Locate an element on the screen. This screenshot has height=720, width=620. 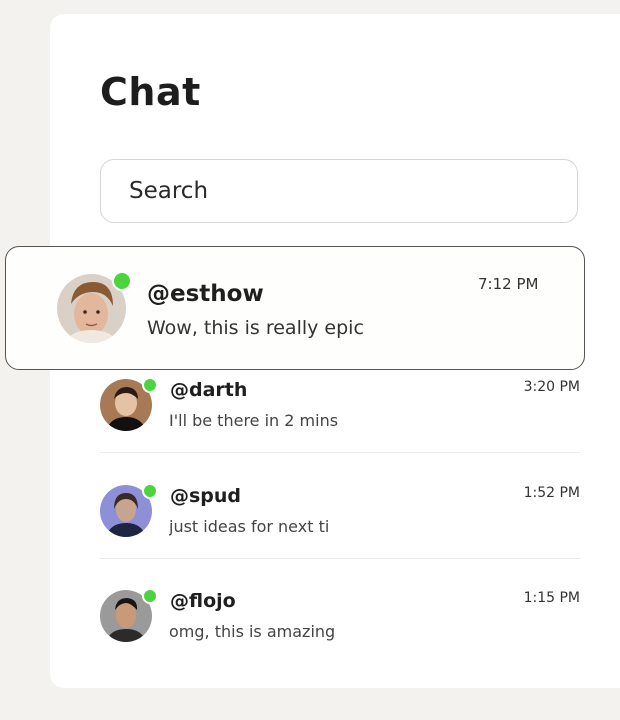
chat-timestamp: 1:52 PM is located at coordinates (551, 493).